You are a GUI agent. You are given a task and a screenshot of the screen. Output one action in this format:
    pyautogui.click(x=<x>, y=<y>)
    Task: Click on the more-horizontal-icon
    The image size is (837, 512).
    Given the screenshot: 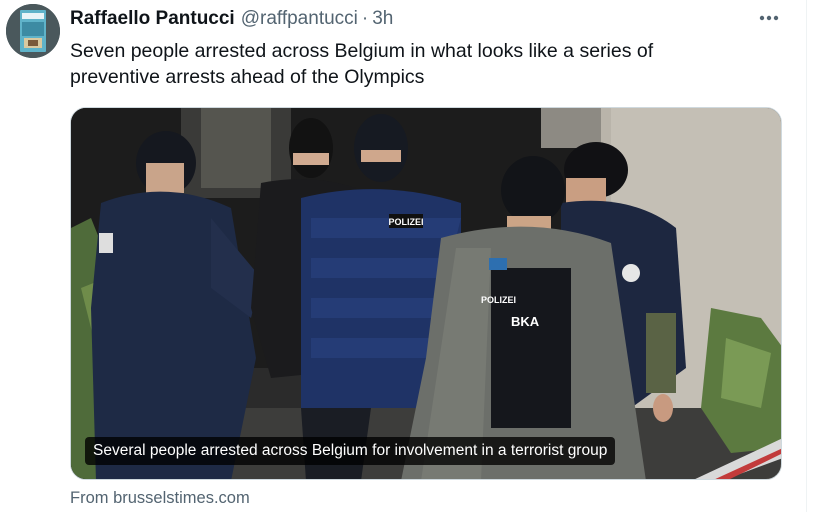 What is the action you would take?
    pyautogui.click(x=769, y=18)
    